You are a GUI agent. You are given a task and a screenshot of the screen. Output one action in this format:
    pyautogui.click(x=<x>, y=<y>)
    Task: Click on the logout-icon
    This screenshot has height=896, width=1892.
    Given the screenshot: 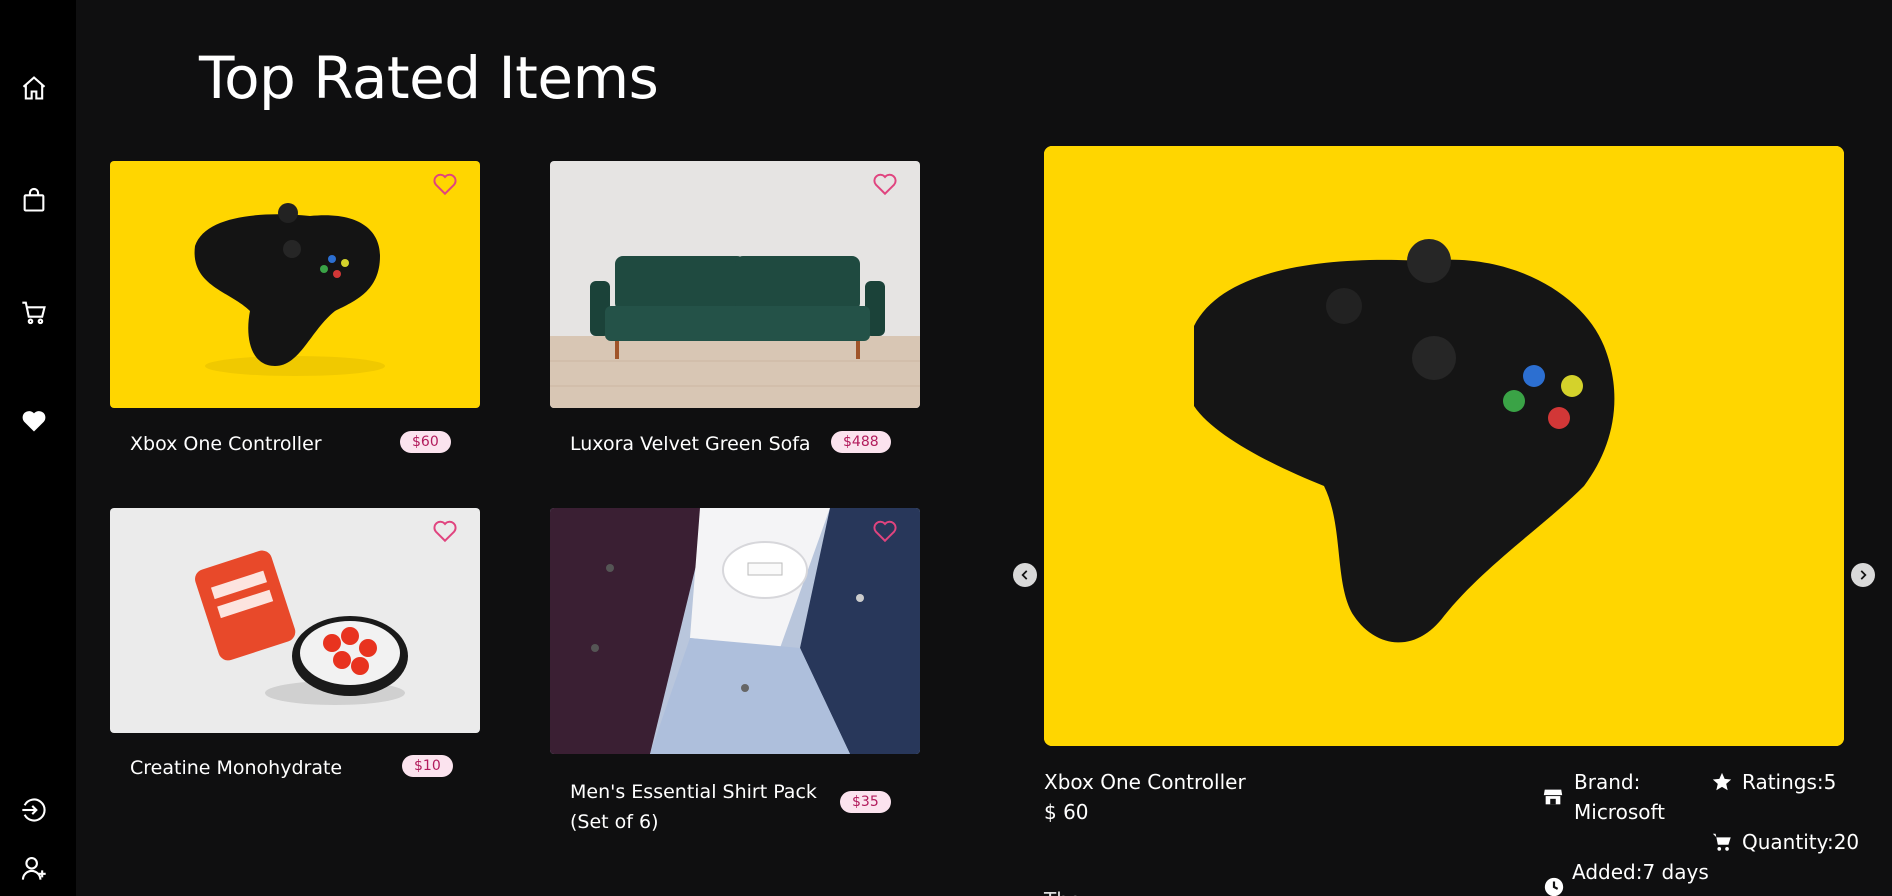 What is the action you would take?
    pyautogui.click(x=34, y=810)
    